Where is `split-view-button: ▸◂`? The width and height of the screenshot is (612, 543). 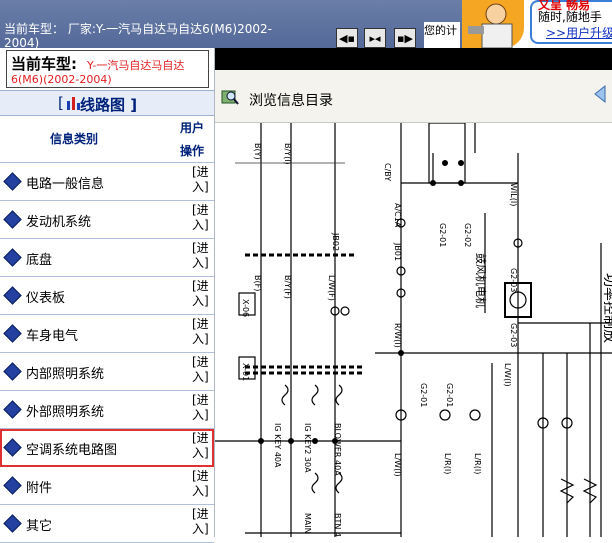
split-view-button: ▸◂ is located at coordinates (375, 38).